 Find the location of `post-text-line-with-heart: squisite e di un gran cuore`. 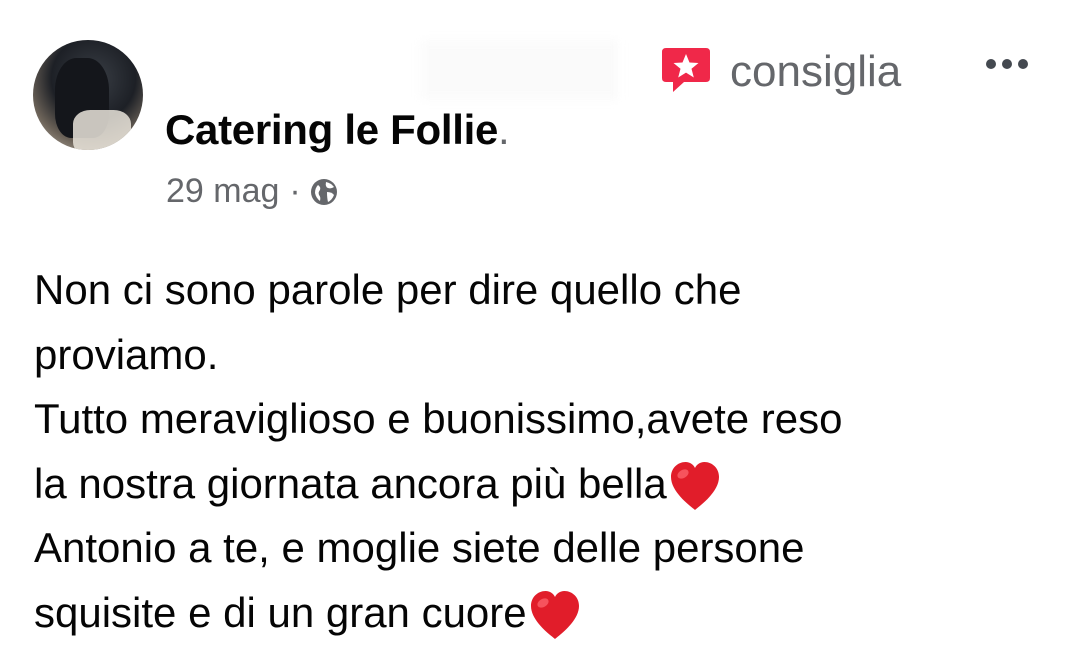

post-text-line-with-heart: squisite e di un gran cuore is located at coordinates (549, 613).